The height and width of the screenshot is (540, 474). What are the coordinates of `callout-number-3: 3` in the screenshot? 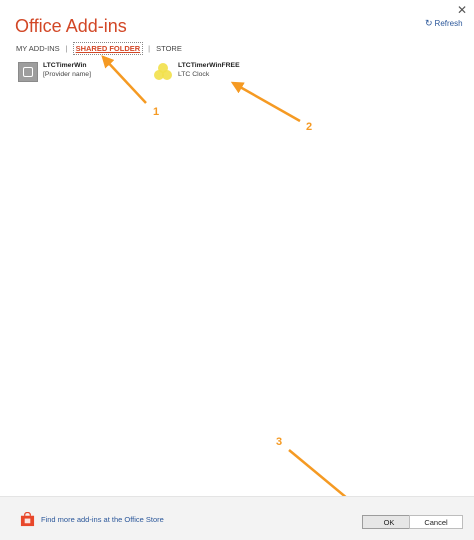 It's located at (279, 442).